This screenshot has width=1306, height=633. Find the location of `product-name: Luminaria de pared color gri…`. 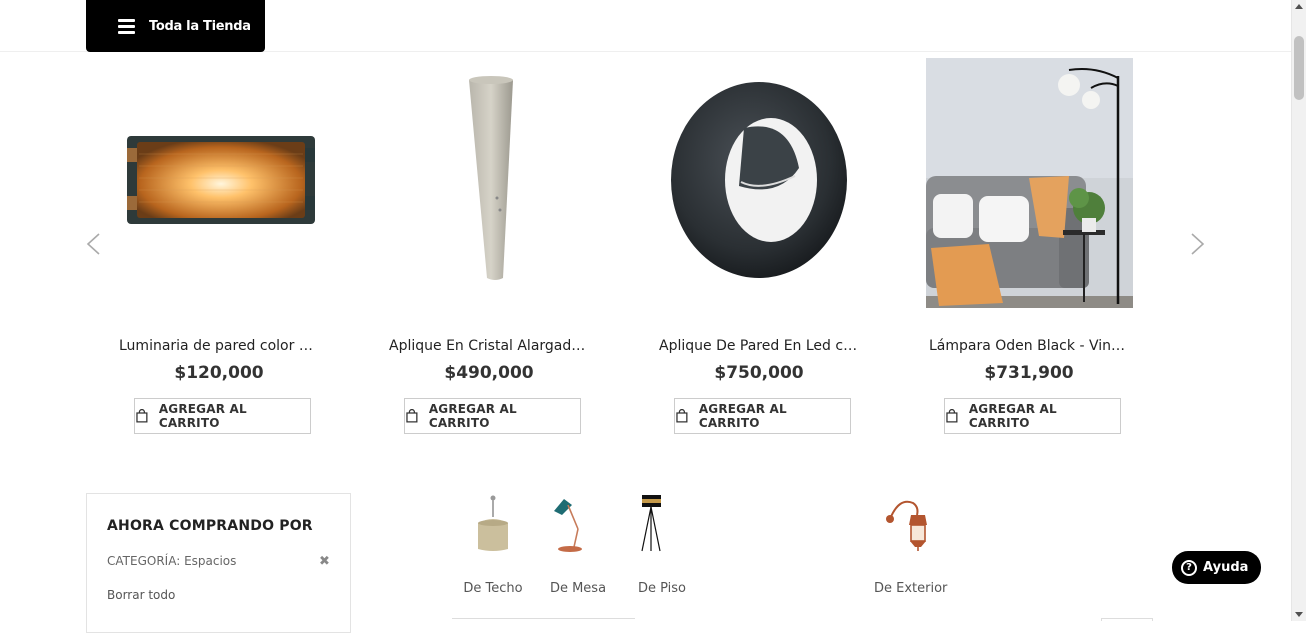

product-name: Luminaria de pared color gri… is located at coordinates (219, 346).